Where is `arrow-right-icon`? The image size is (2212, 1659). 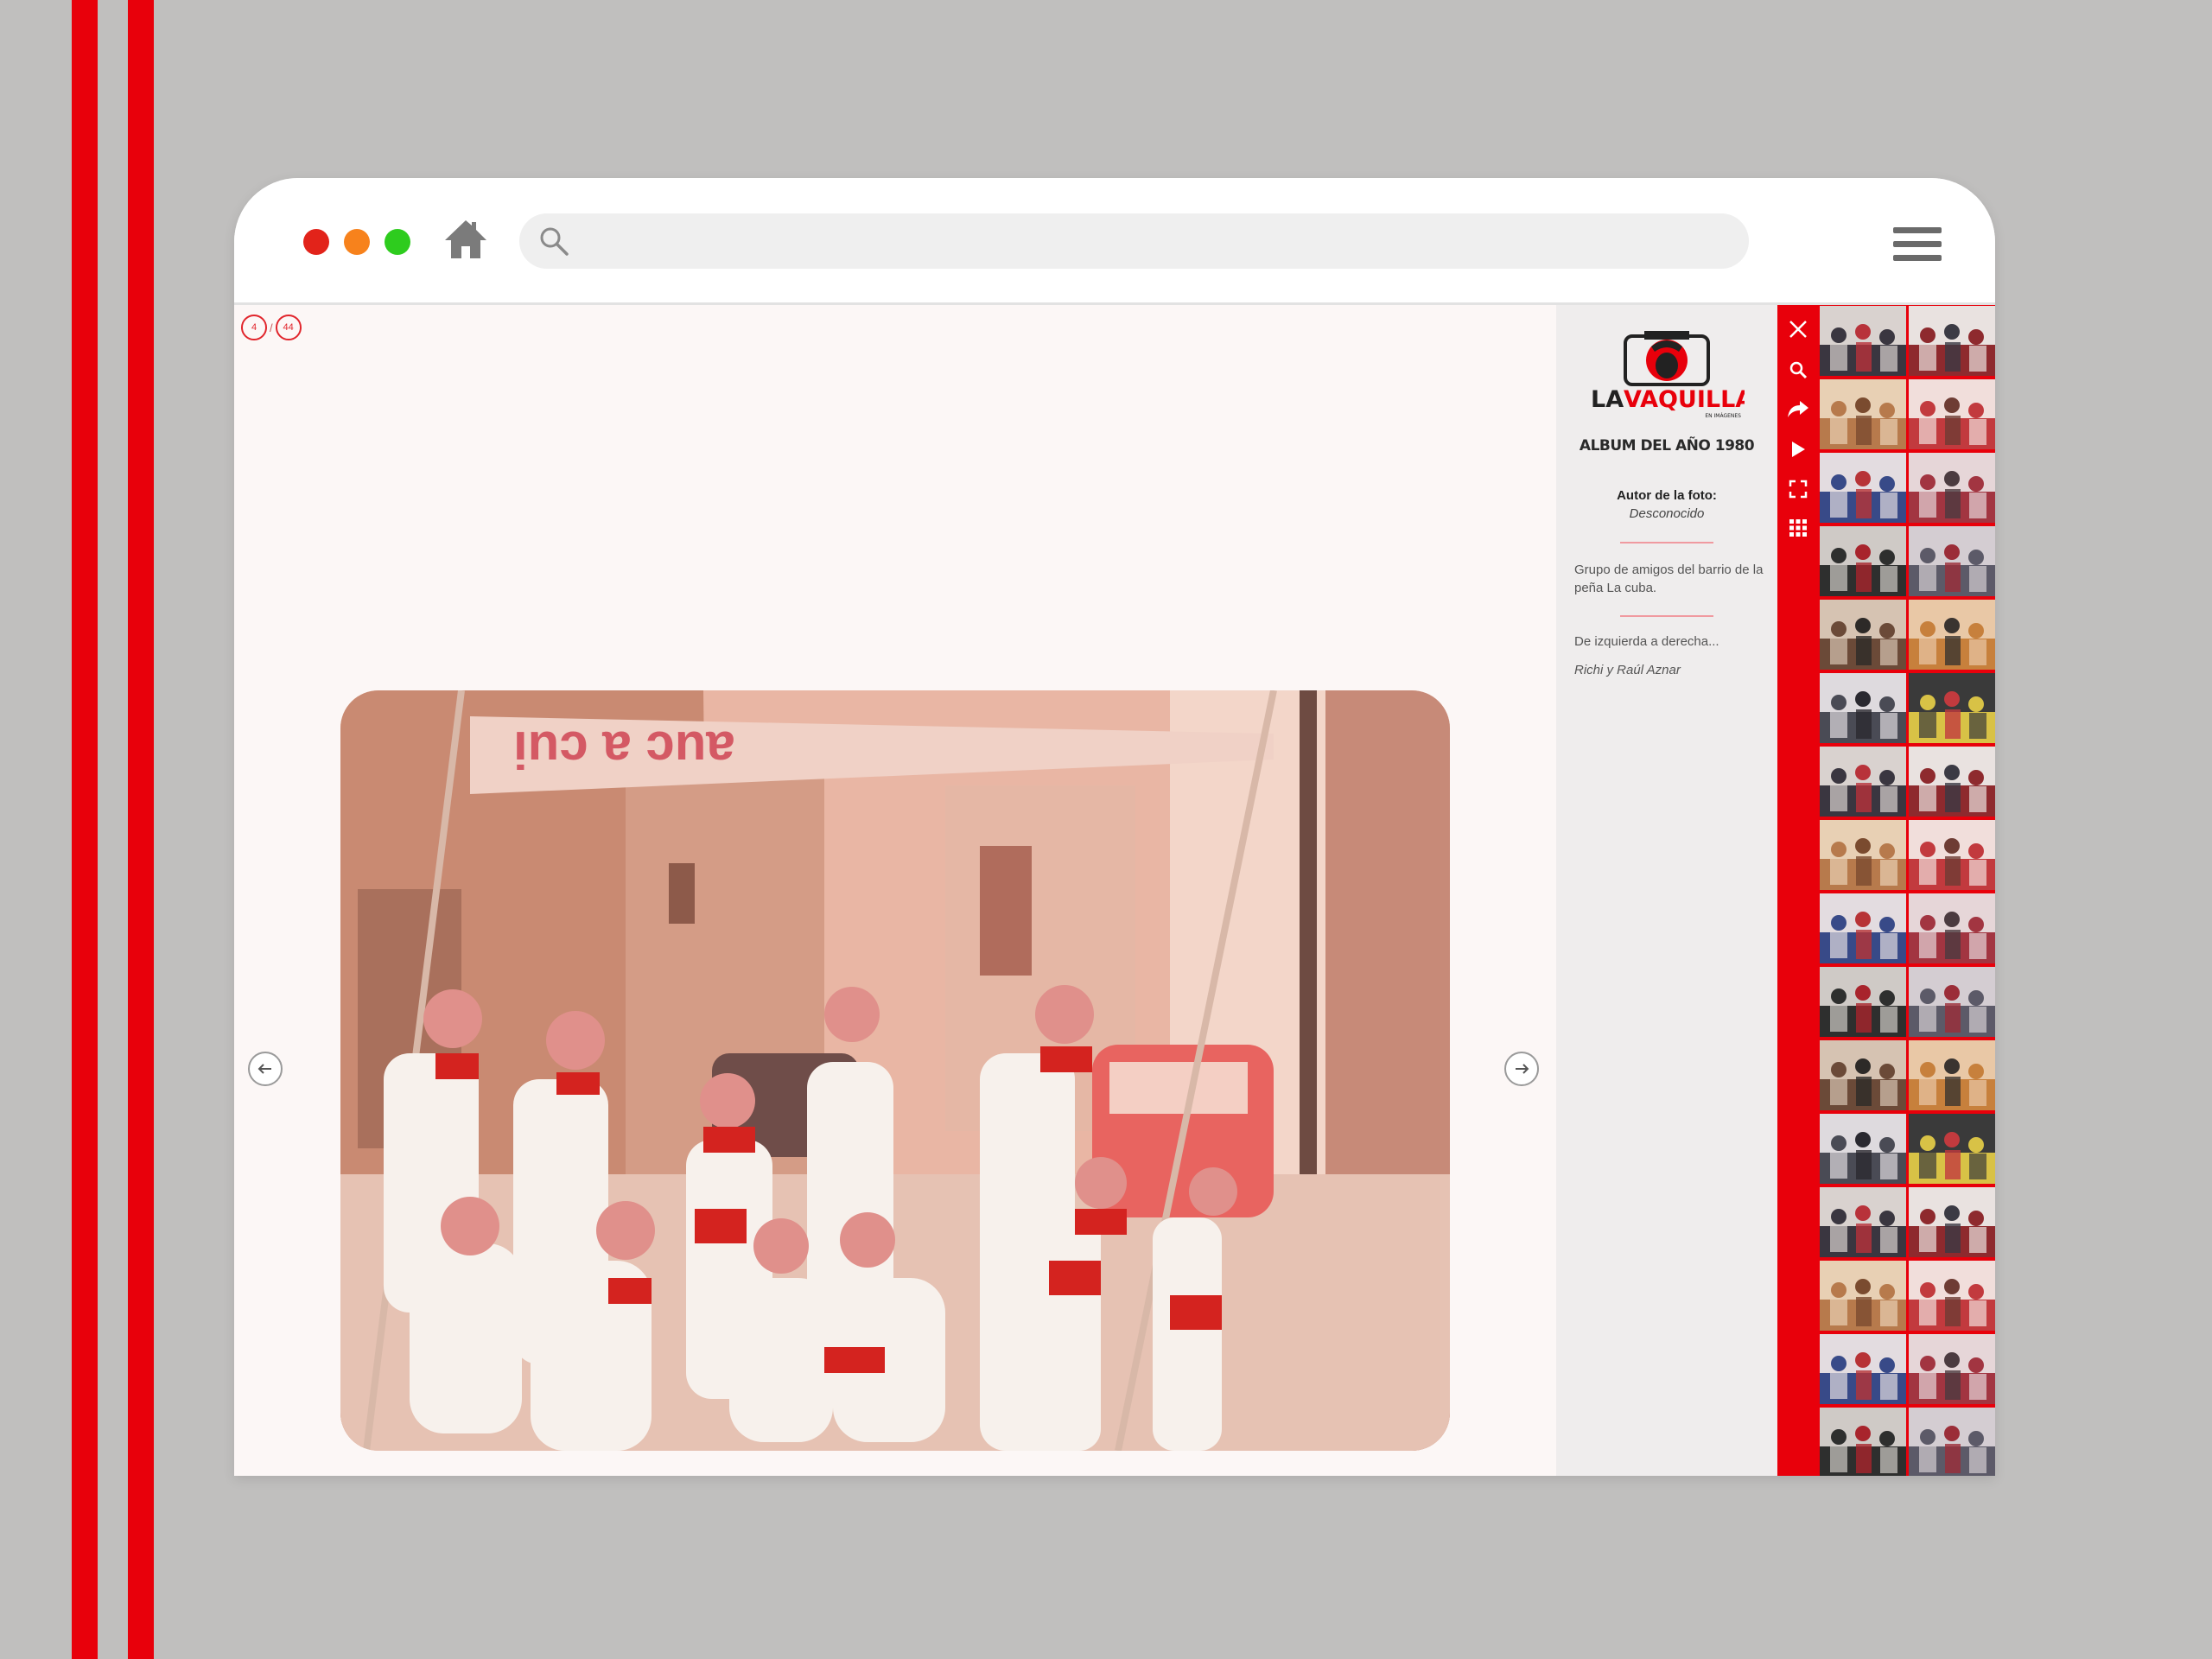 arrow-right-icon is located at coordinates (1522, 1069).